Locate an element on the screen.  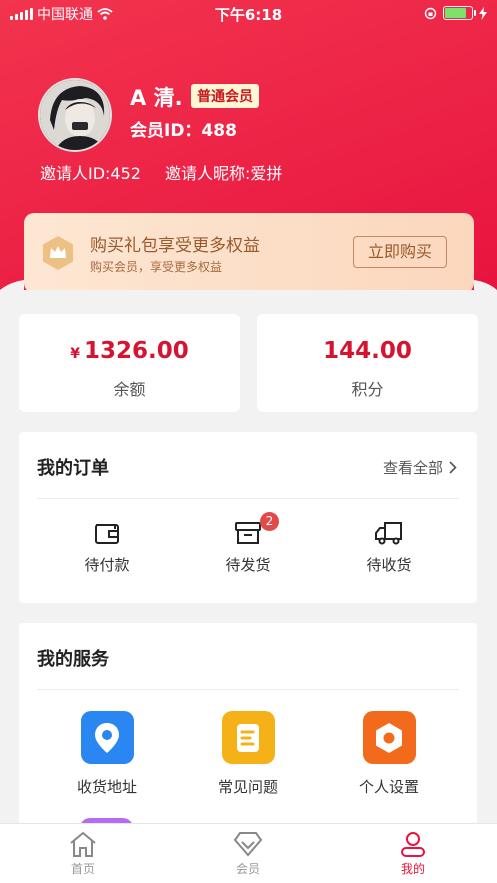
points-value: 144.00 is located at coordinates (367, 351).